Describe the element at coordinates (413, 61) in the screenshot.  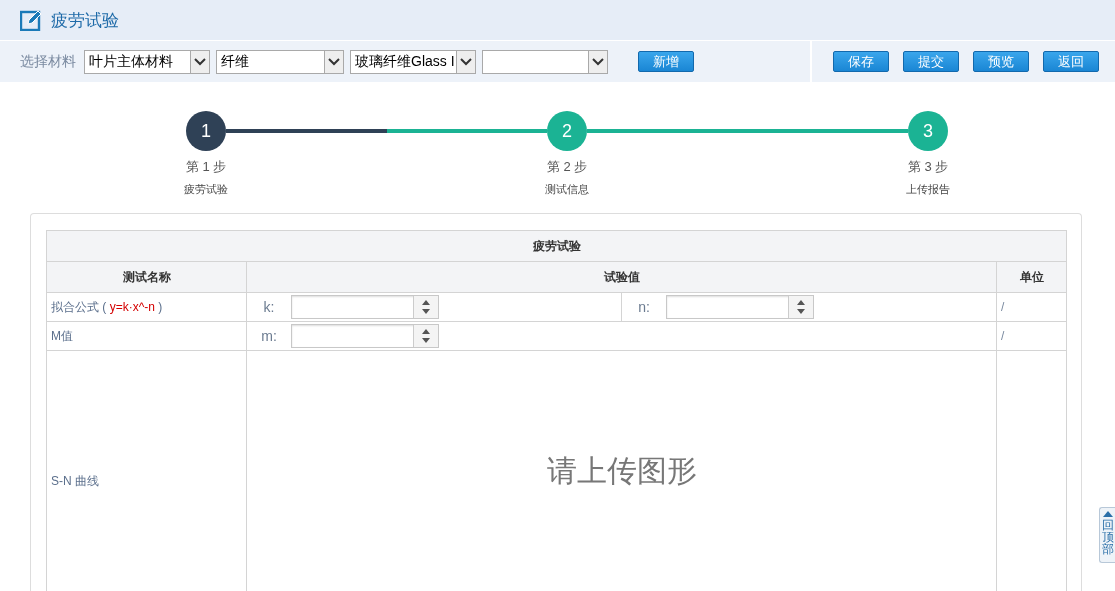
I see `material-dropdown: 玻璃纤维Glass I` at that location.